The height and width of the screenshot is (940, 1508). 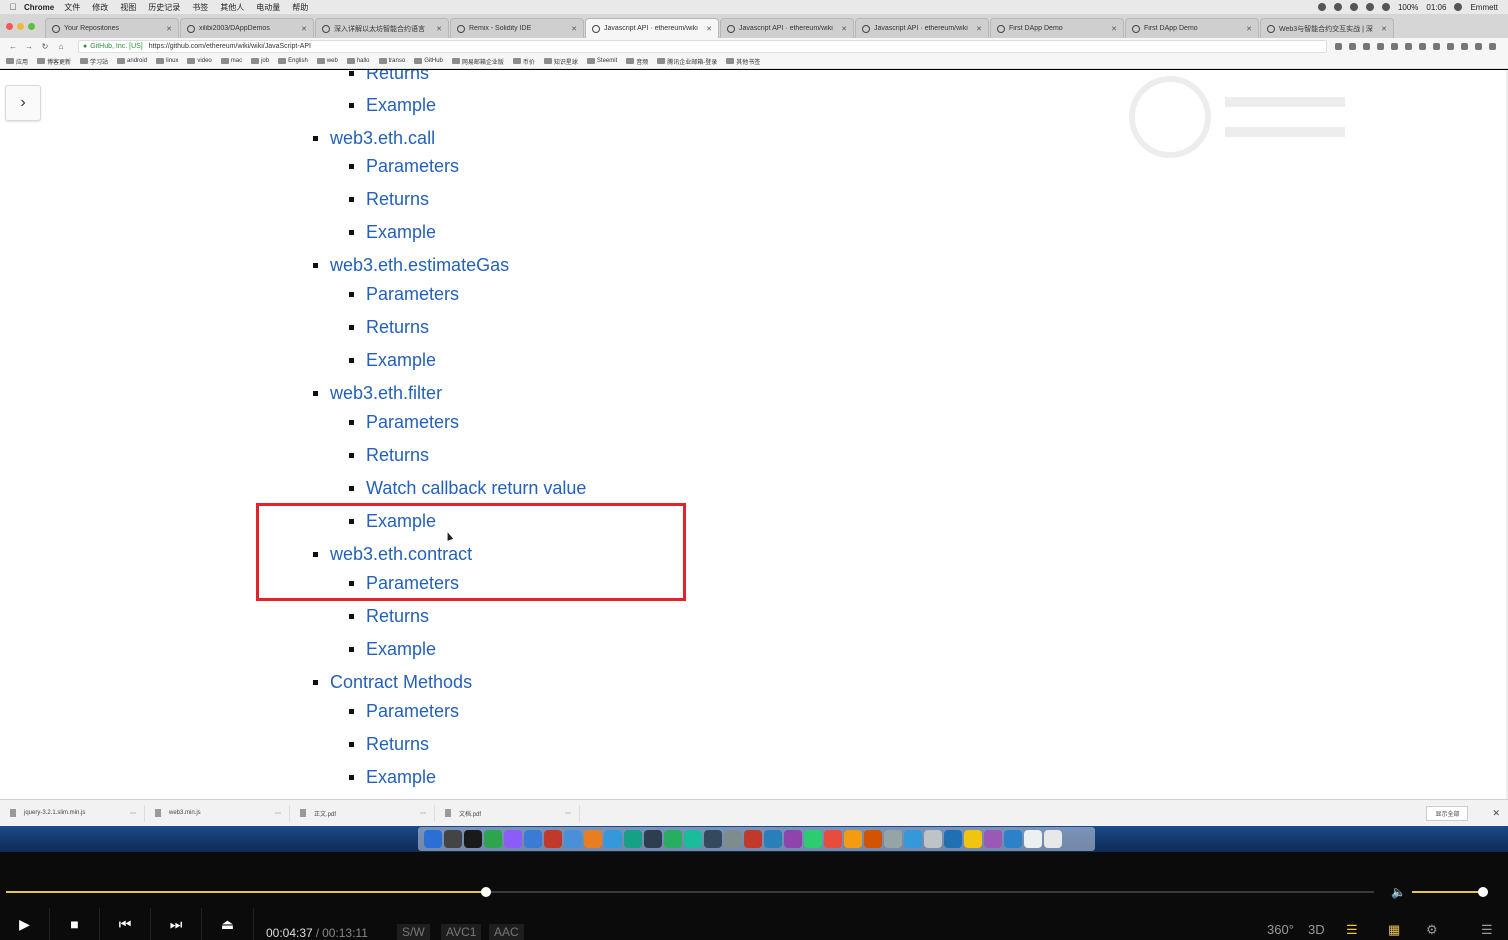 What do you see at coordinates (176, 924) in the screenshot?
I see `next-button: ⏭` at bounding box center [176, 924].